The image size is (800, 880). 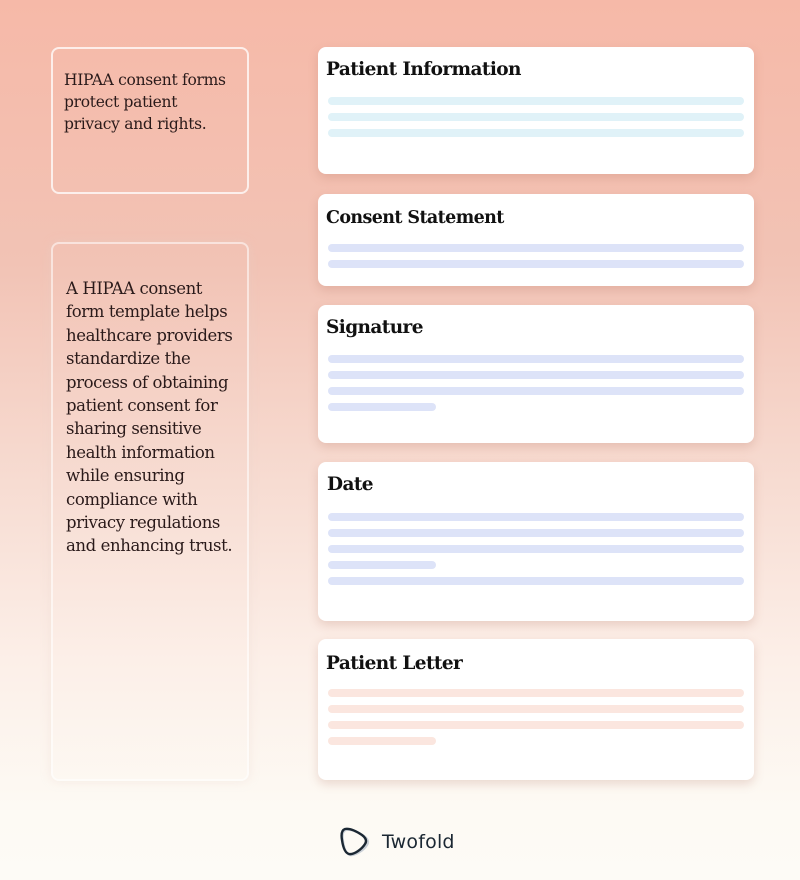 I want to click on section-title: Patient Letter, so click(x=394, y=663).